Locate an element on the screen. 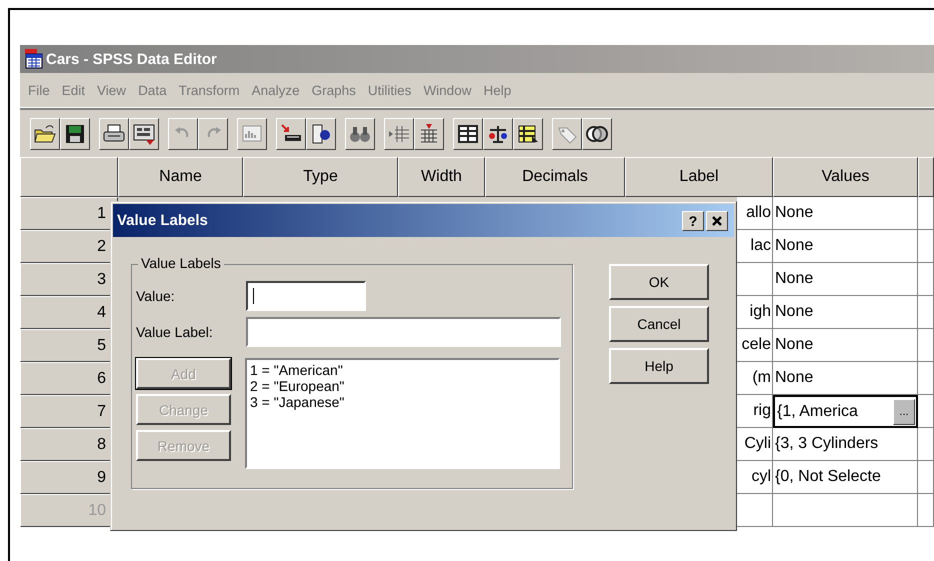 The width and height of the screenshot is (934, 561). list-item: 1 = "American" is located at coordinates (402, 370).